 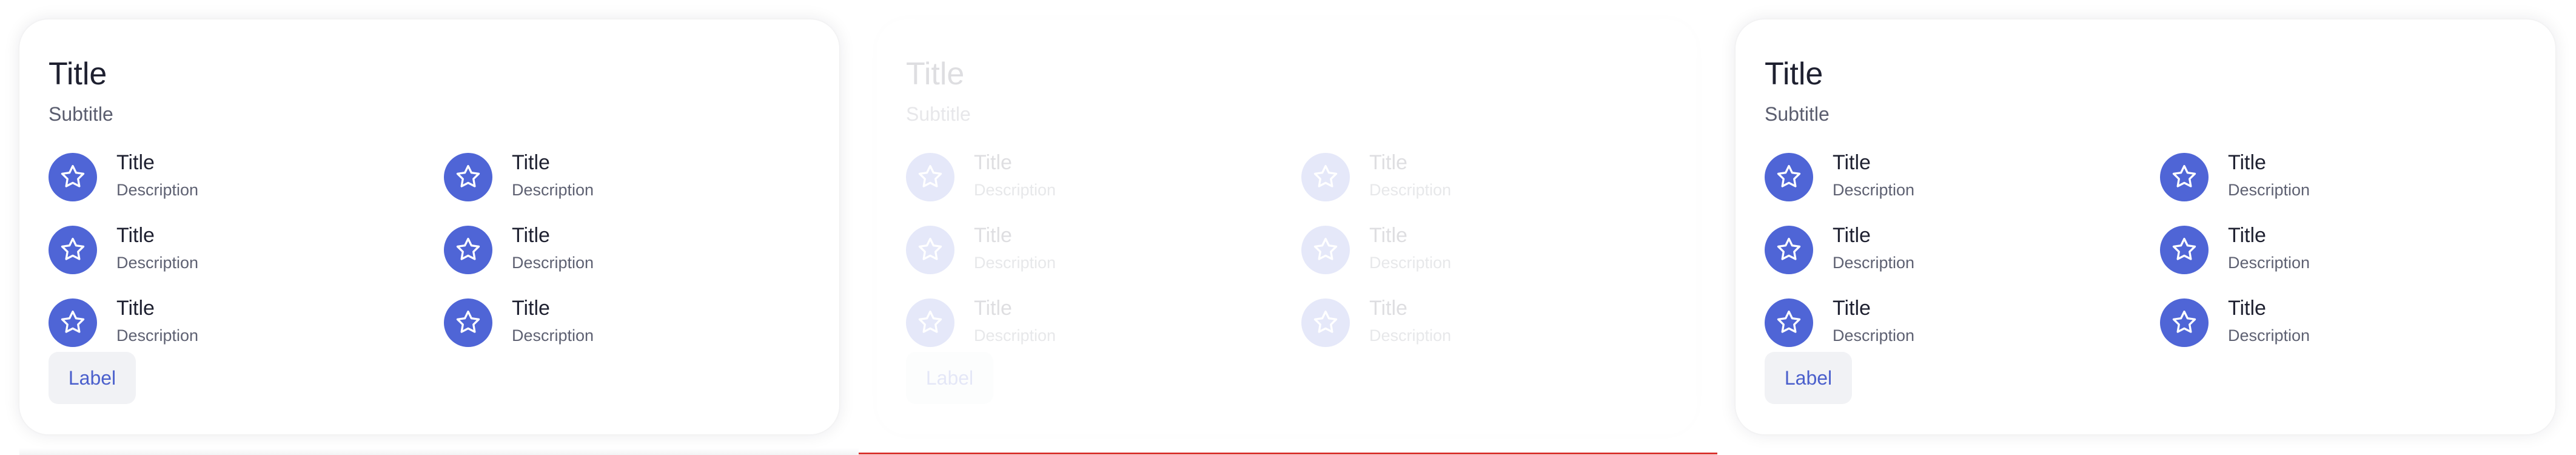 What do you see at coordinates (439, 451) in the screenshot?
I see `bottom-divider-shadow` at bounding box center [439, 451].